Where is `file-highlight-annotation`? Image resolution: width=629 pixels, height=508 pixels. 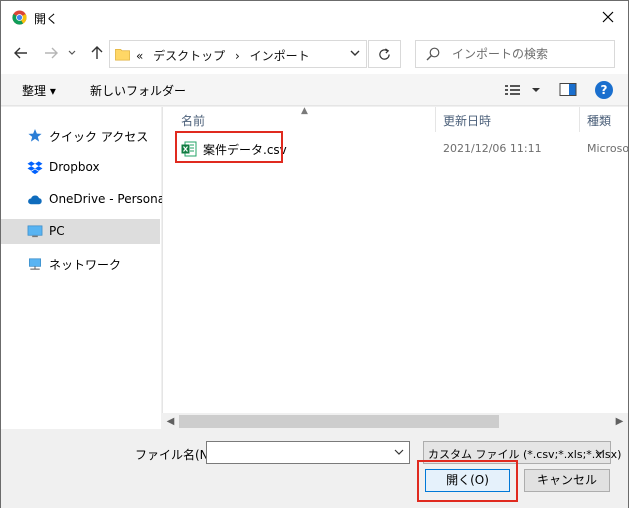
file-highlight-annotation is located at coordinates (229, 147).